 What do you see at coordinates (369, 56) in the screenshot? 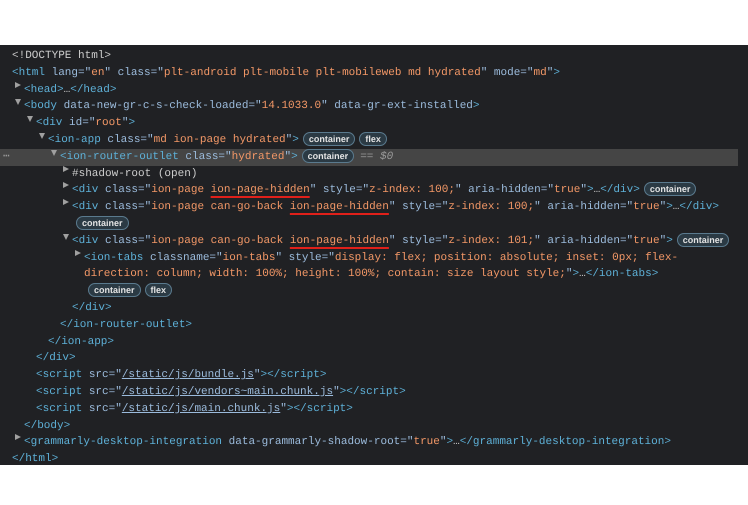
I see `tree-row: <!DOCTYPE html>` at bounding box center [369, 56].